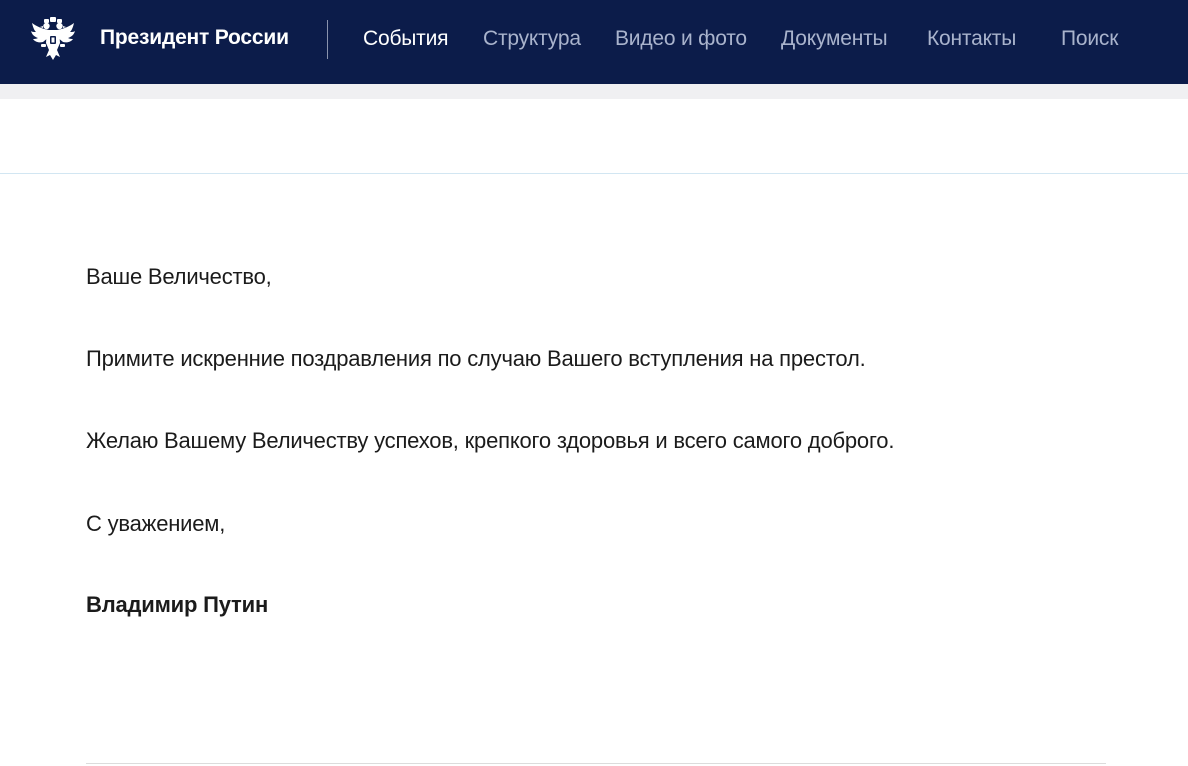  What do you see at coordinates (681, 39) in the screenshot?
I see `nav-item-video-photo: Видео и фото` at bounding box center [681, 39].